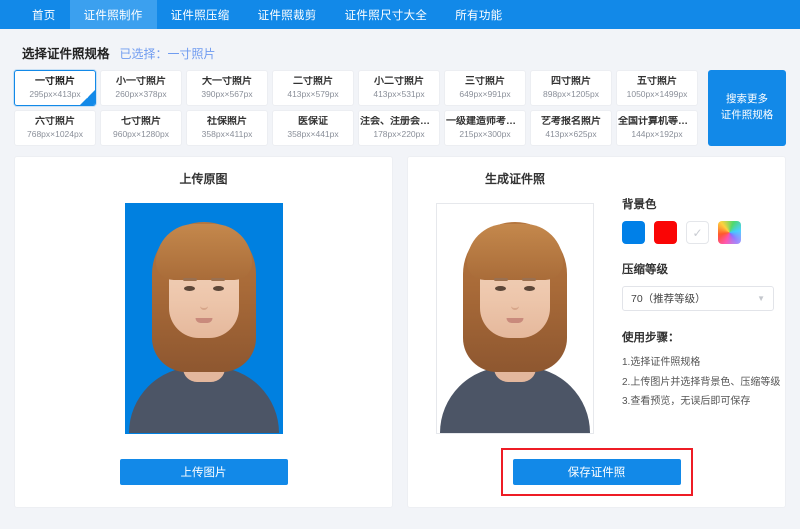 Image resolution: width=800 pixels, height=529 pixels. I want to click on background-color-swatches: ✓, so click(698, 232).